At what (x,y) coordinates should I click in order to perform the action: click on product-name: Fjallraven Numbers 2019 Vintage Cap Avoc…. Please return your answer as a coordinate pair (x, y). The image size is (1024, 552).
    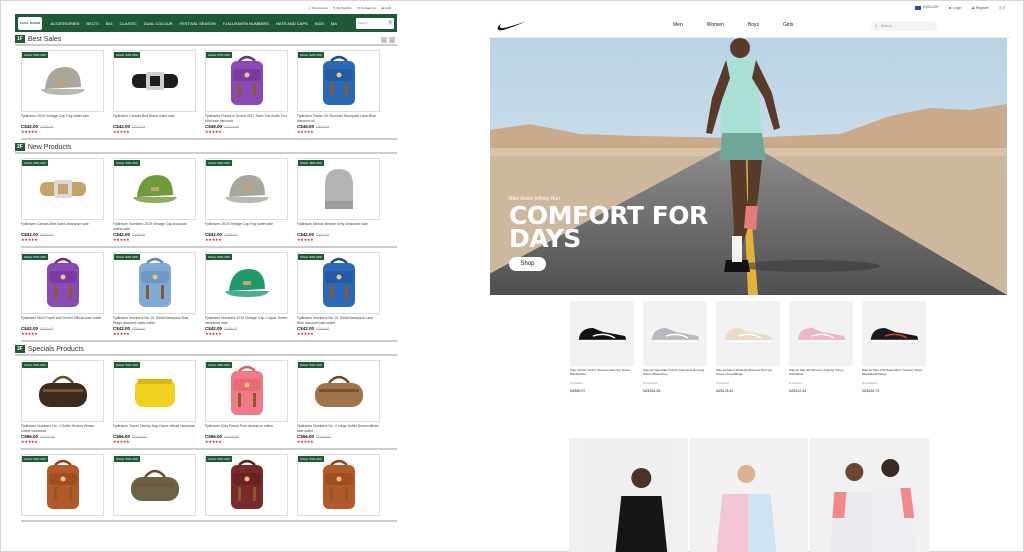
    Looking at the image, I should click on (154, 226).